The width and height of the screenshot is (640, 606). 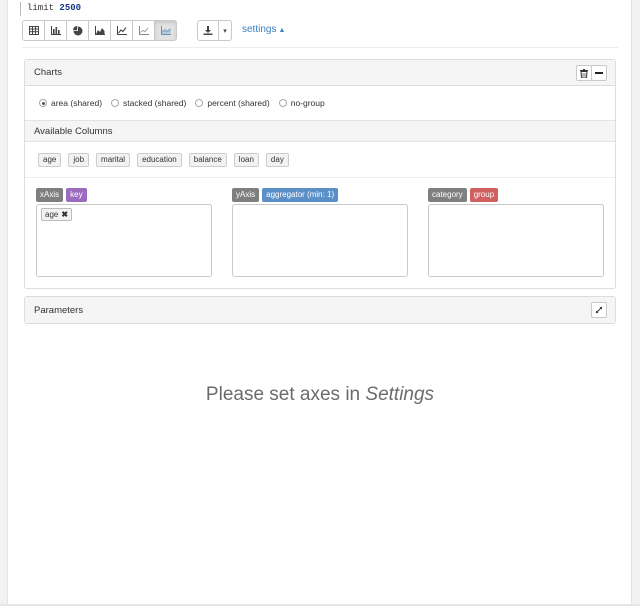 What do you see at coordinates (76, 195) in the screenshot?
I see `xaxis-key-badge: key` at bounding box center [76, 195].